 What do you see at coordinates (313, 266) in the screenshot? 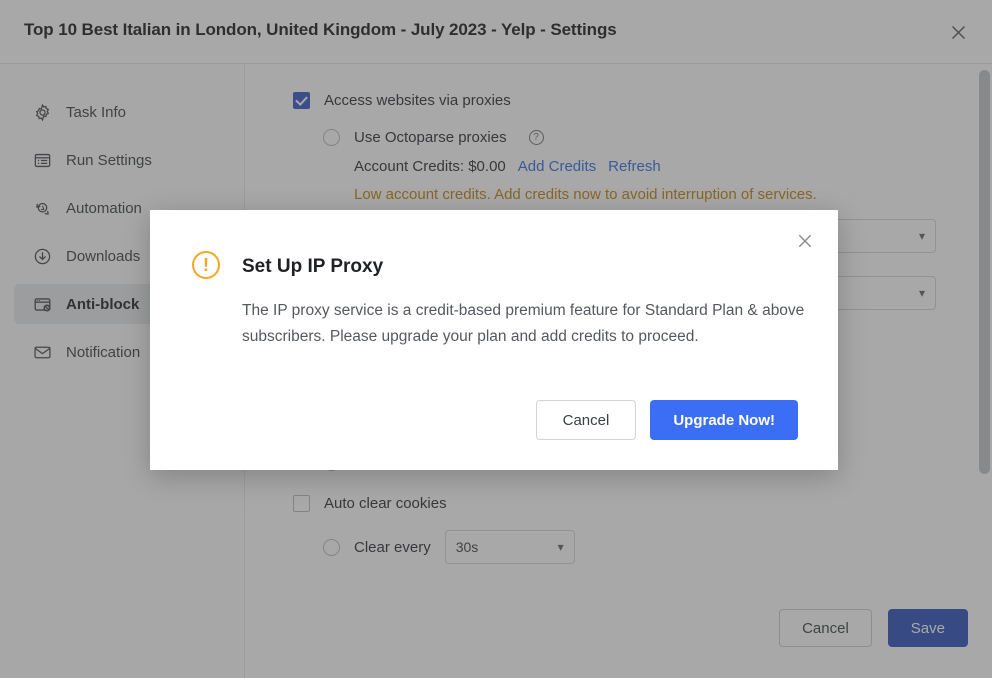
I see `modal-title: Set Up IP Proxy` at bounding box center [313, 266].